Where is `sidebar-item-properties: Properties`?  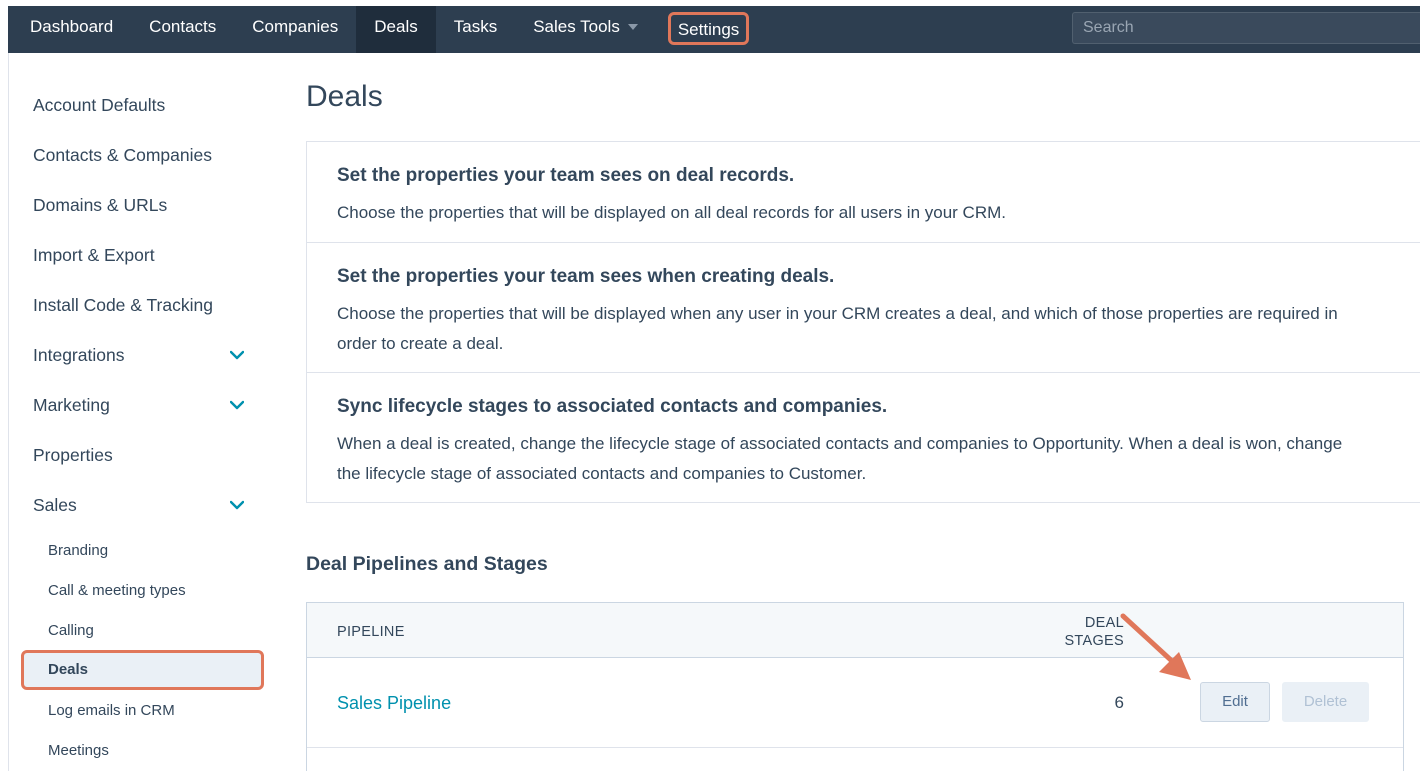 sidebar-item-properties: Properties is located at coordinates (73, 455).